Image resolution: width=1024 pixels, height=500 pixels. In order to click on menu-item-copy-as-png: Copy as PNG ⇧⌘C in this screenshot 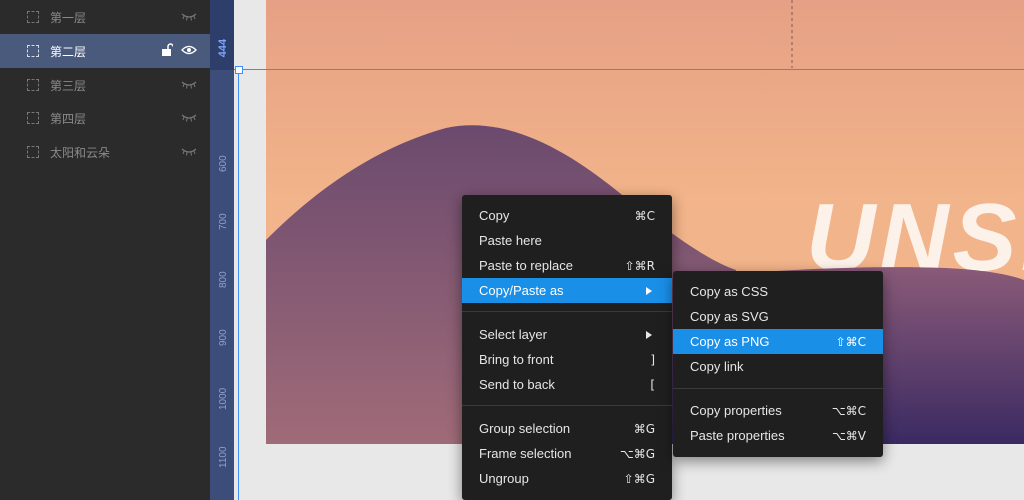, I will do `click(778, 341)`.